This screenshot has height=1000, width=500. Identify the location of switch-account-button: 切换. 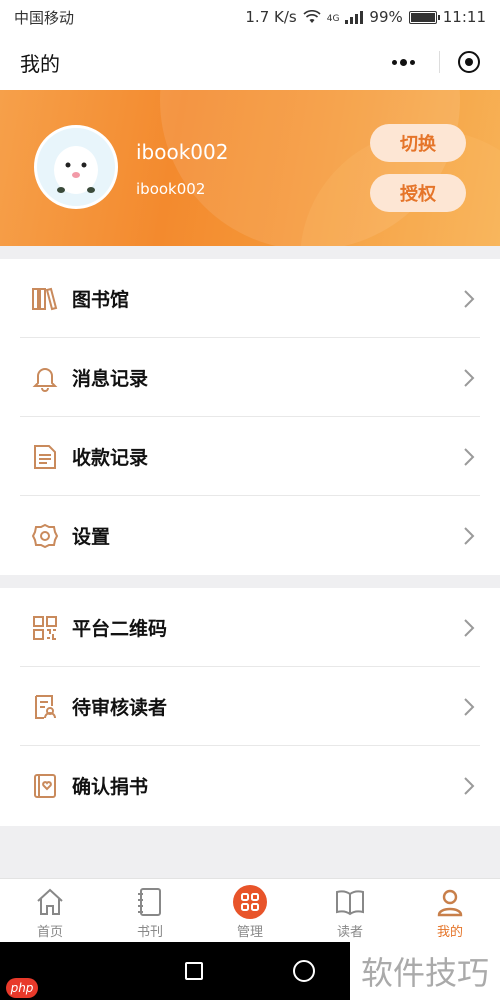
(418, 143).